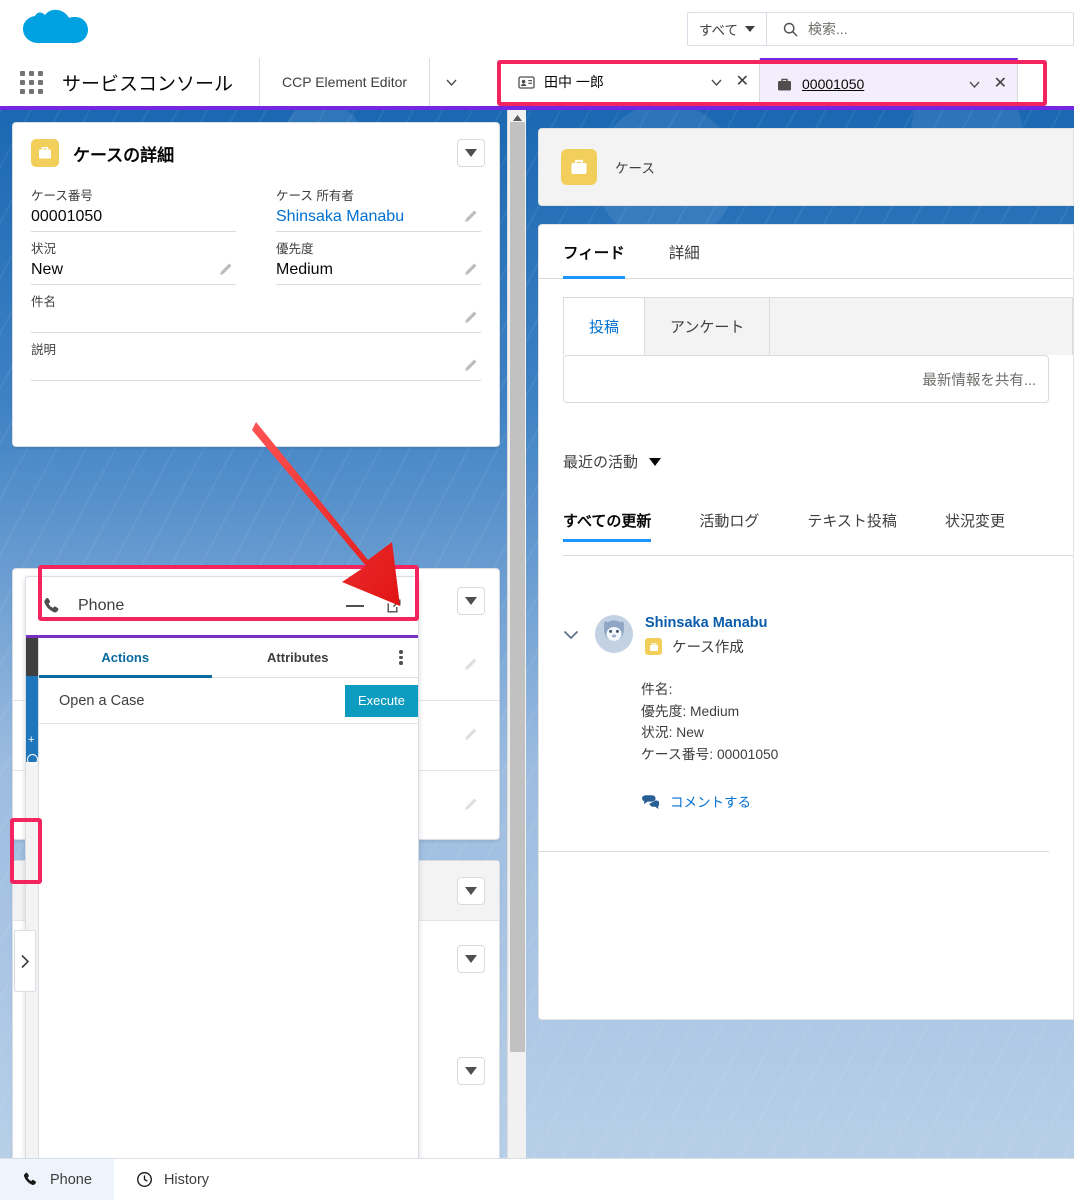 This screenshot has height=1200, width=1074. What do you see at coordinates (102, 700) in the screenshot?
I see `ccp-action-name: Open a Case` at bounding box center [102, 700].